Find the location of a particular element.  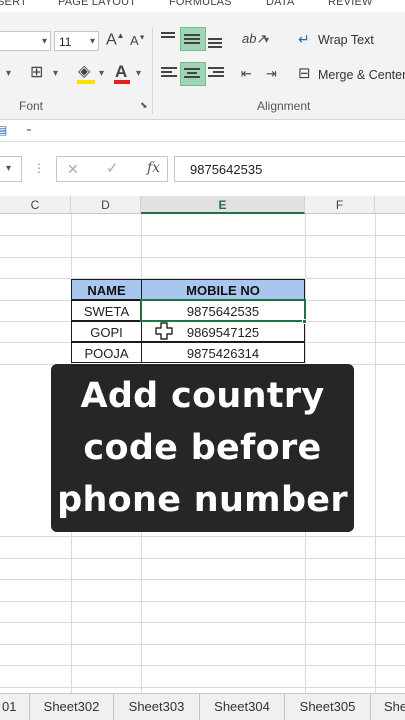

fill-color-icon: ◈ is located at coordinates (84, 72).